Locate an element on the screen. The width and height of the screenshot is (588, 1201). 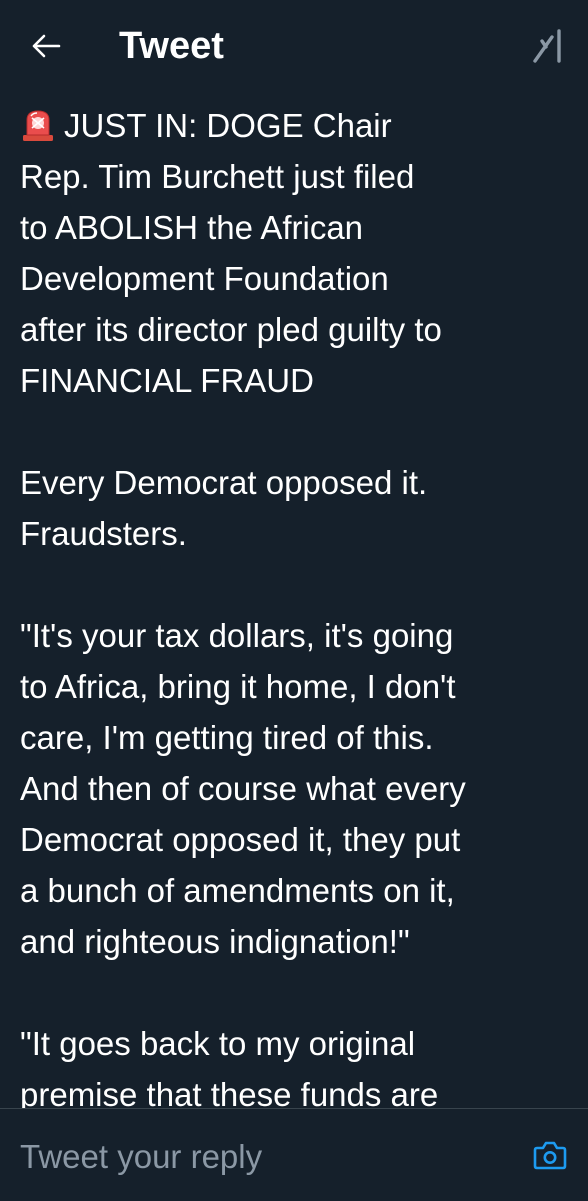
camera-button is located at coordinates (550, 1155).